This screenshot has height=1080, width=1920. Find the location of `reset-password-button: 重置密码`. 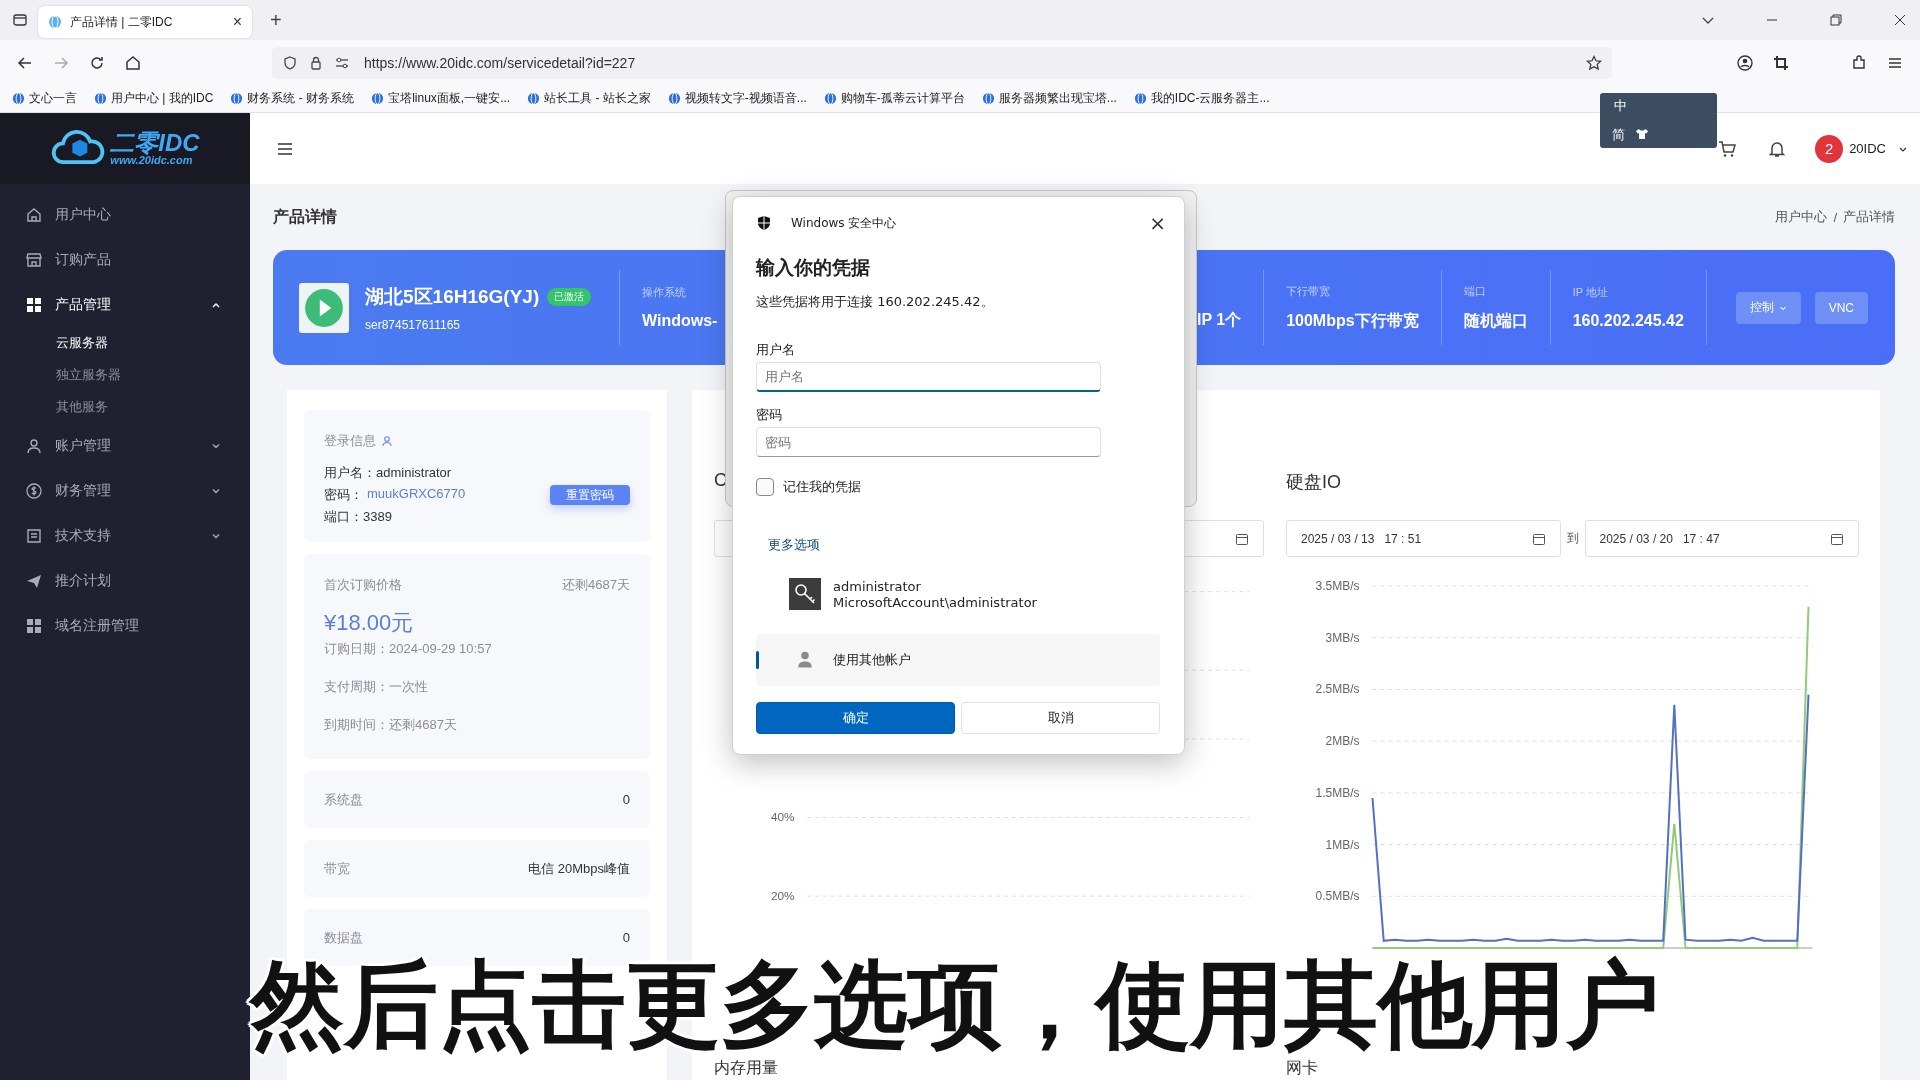

reset-password-button: 重置密码 is located at coordinates (590, 495).